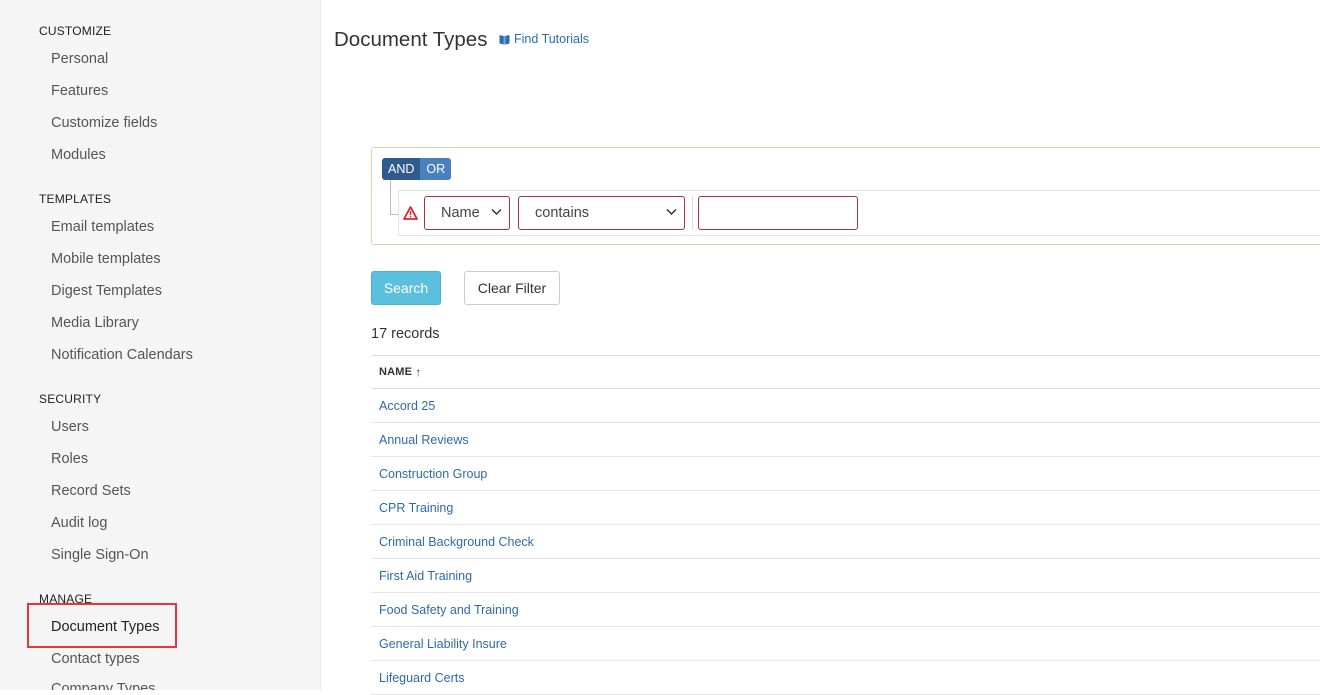  What do you see at coordinates (845, 576) in the screenshot?
I see `table-row: First Aid Training` at bounding box center [845, 576].